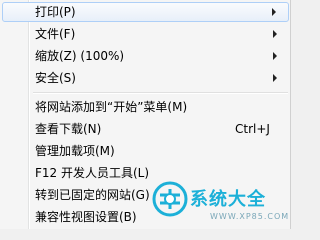  What do you see at coordinates (145, 151) in the screenshot?
I see `menu-item-manage-addons: 管理加载项(M)` at bounding box center [145, 151].